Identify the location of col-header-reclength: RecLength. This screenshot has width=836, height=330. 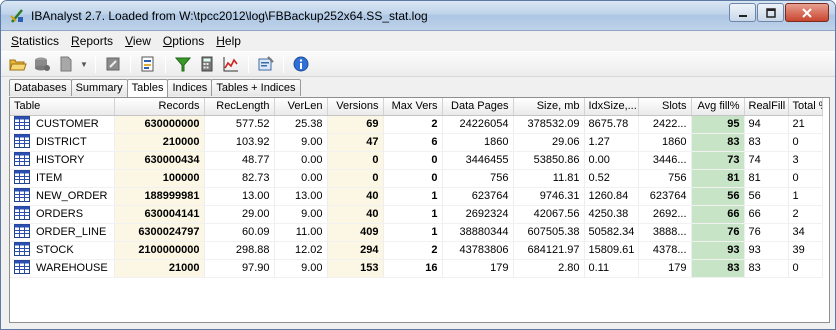
(239, 107).